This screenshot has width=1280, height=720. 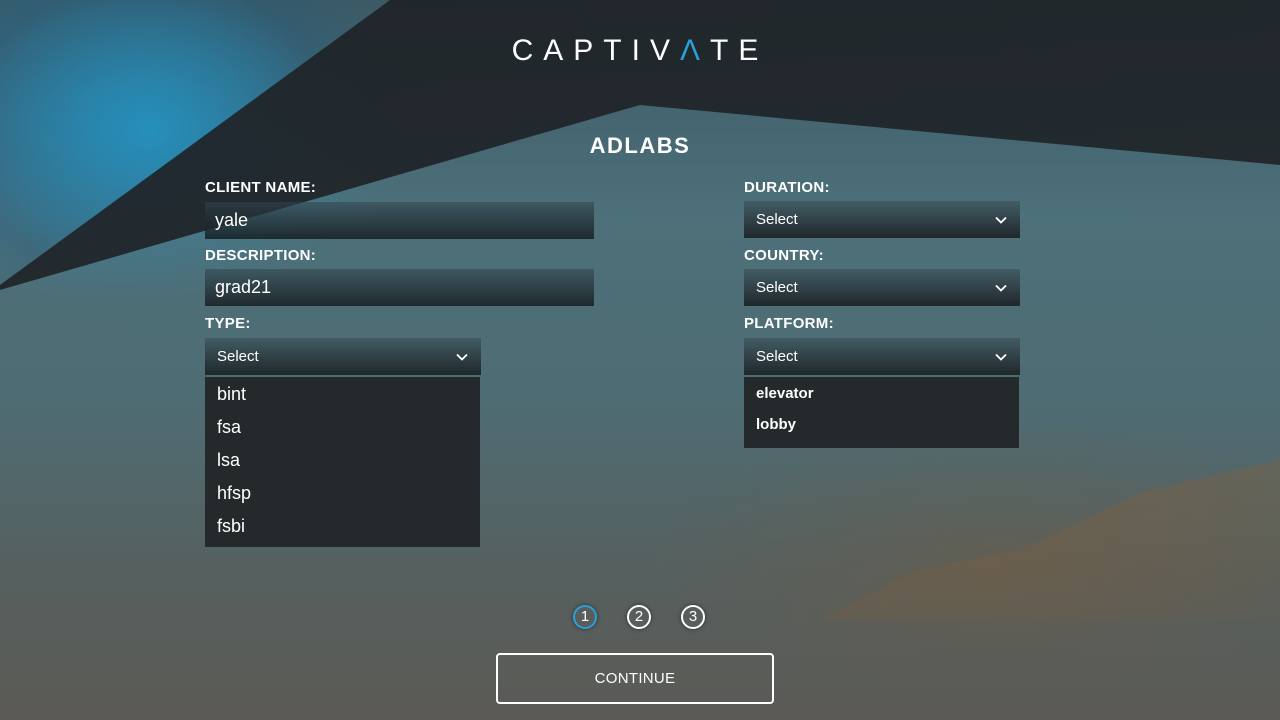 I want to click on type-label: TYPE:, so click(x=228, y=323).